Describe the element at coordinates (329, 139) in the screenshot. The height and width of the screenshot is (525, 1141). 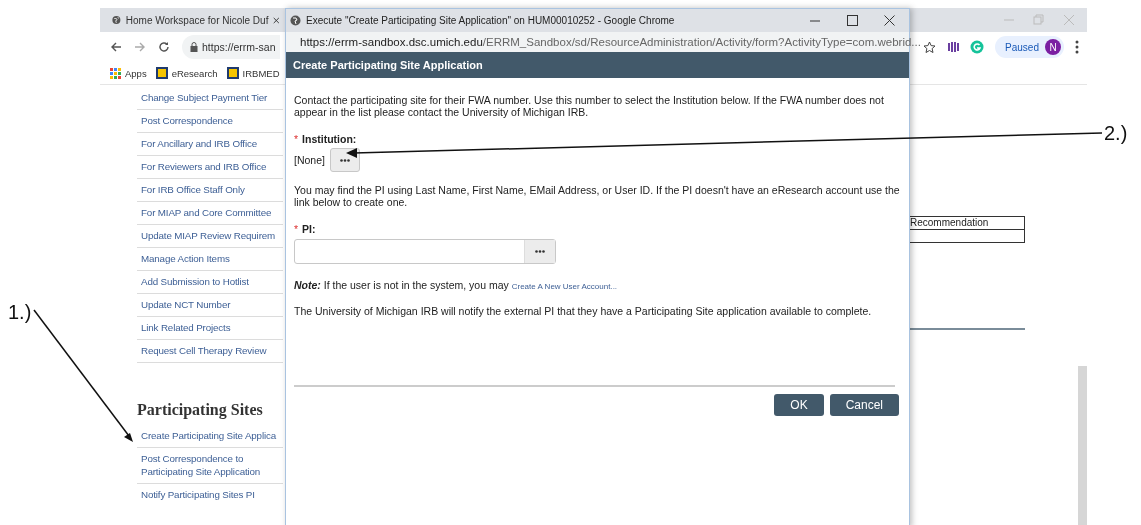
I see `field-label: Institution:` at that location.